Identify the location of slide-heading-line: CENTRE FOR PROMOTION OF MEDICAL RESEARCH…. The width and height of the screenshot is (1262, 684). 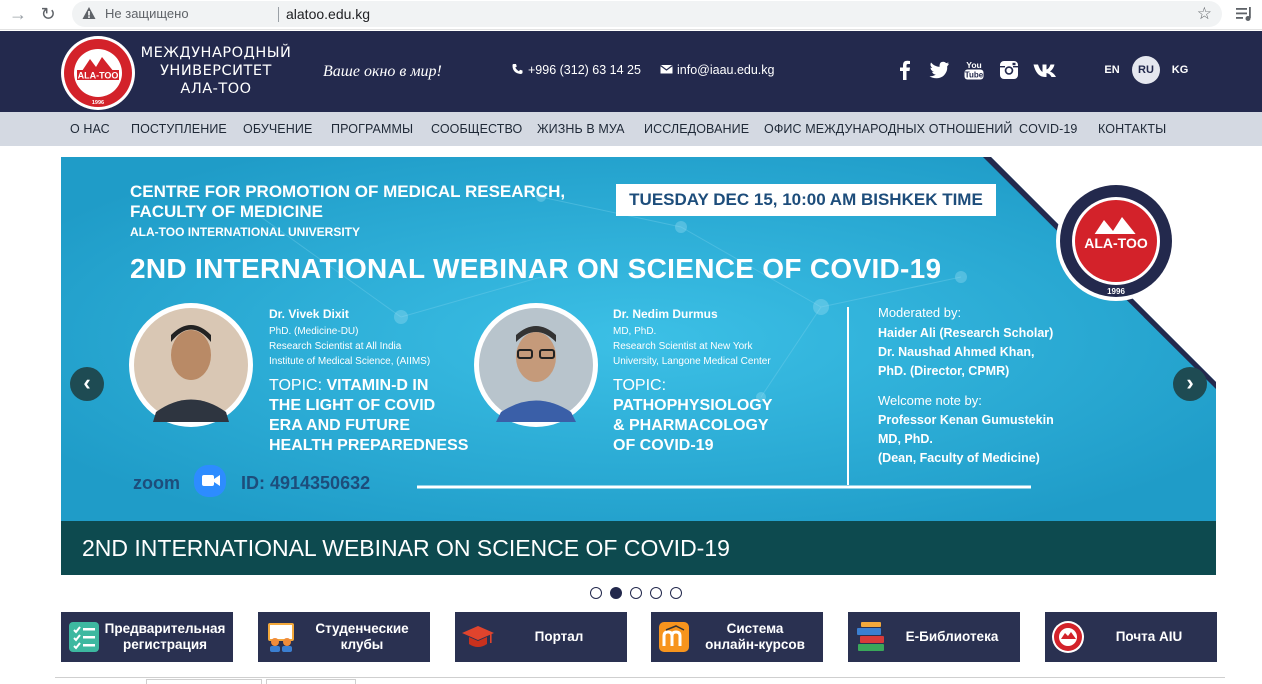
(348, 191).